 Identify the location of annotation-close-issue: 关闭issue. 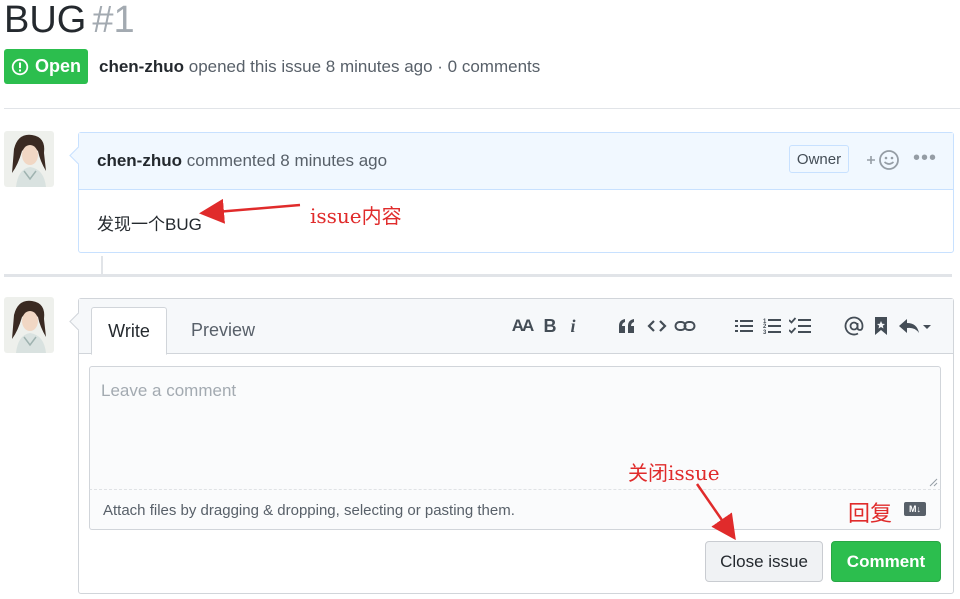
(674, 473).